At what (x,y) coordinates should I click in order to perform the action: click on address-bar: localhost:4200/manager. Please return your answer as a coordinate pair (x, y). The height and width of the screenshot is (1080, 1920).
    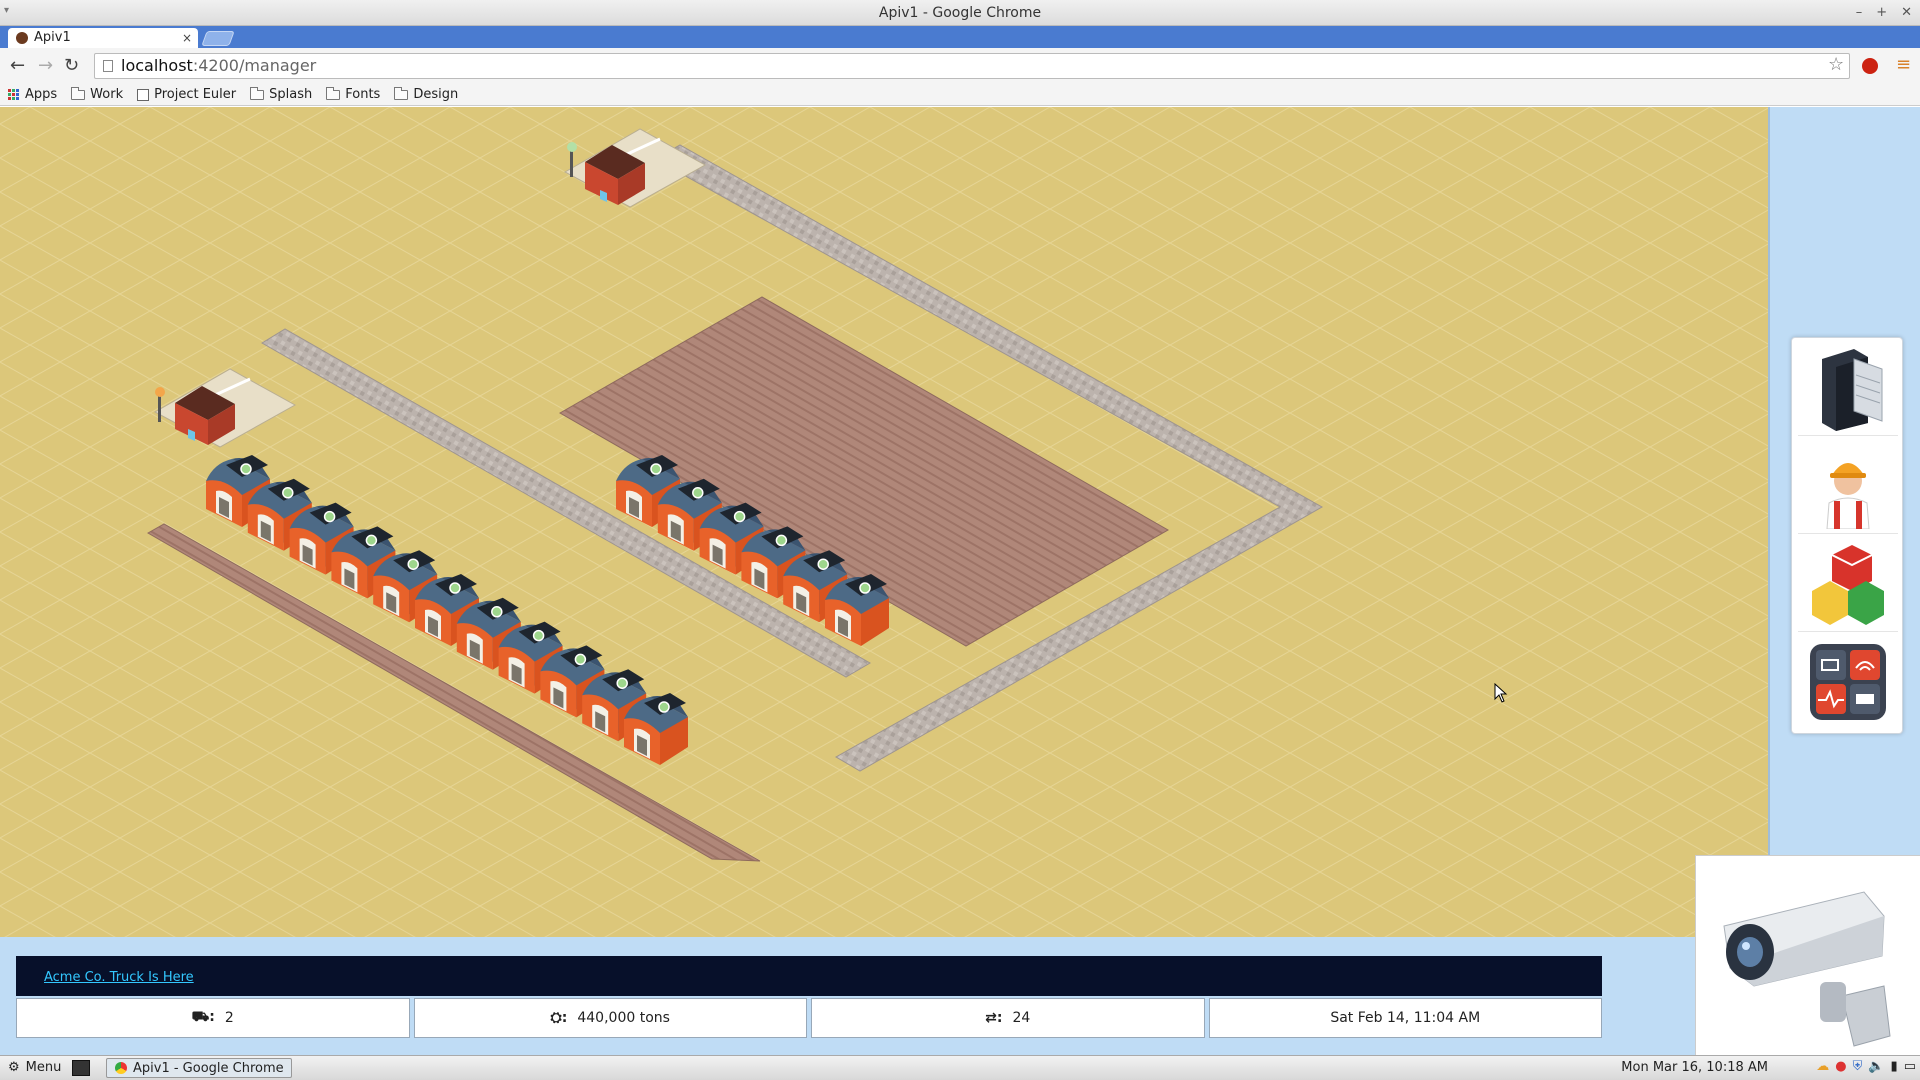
    Looking at the image, I should click on (972, 66).